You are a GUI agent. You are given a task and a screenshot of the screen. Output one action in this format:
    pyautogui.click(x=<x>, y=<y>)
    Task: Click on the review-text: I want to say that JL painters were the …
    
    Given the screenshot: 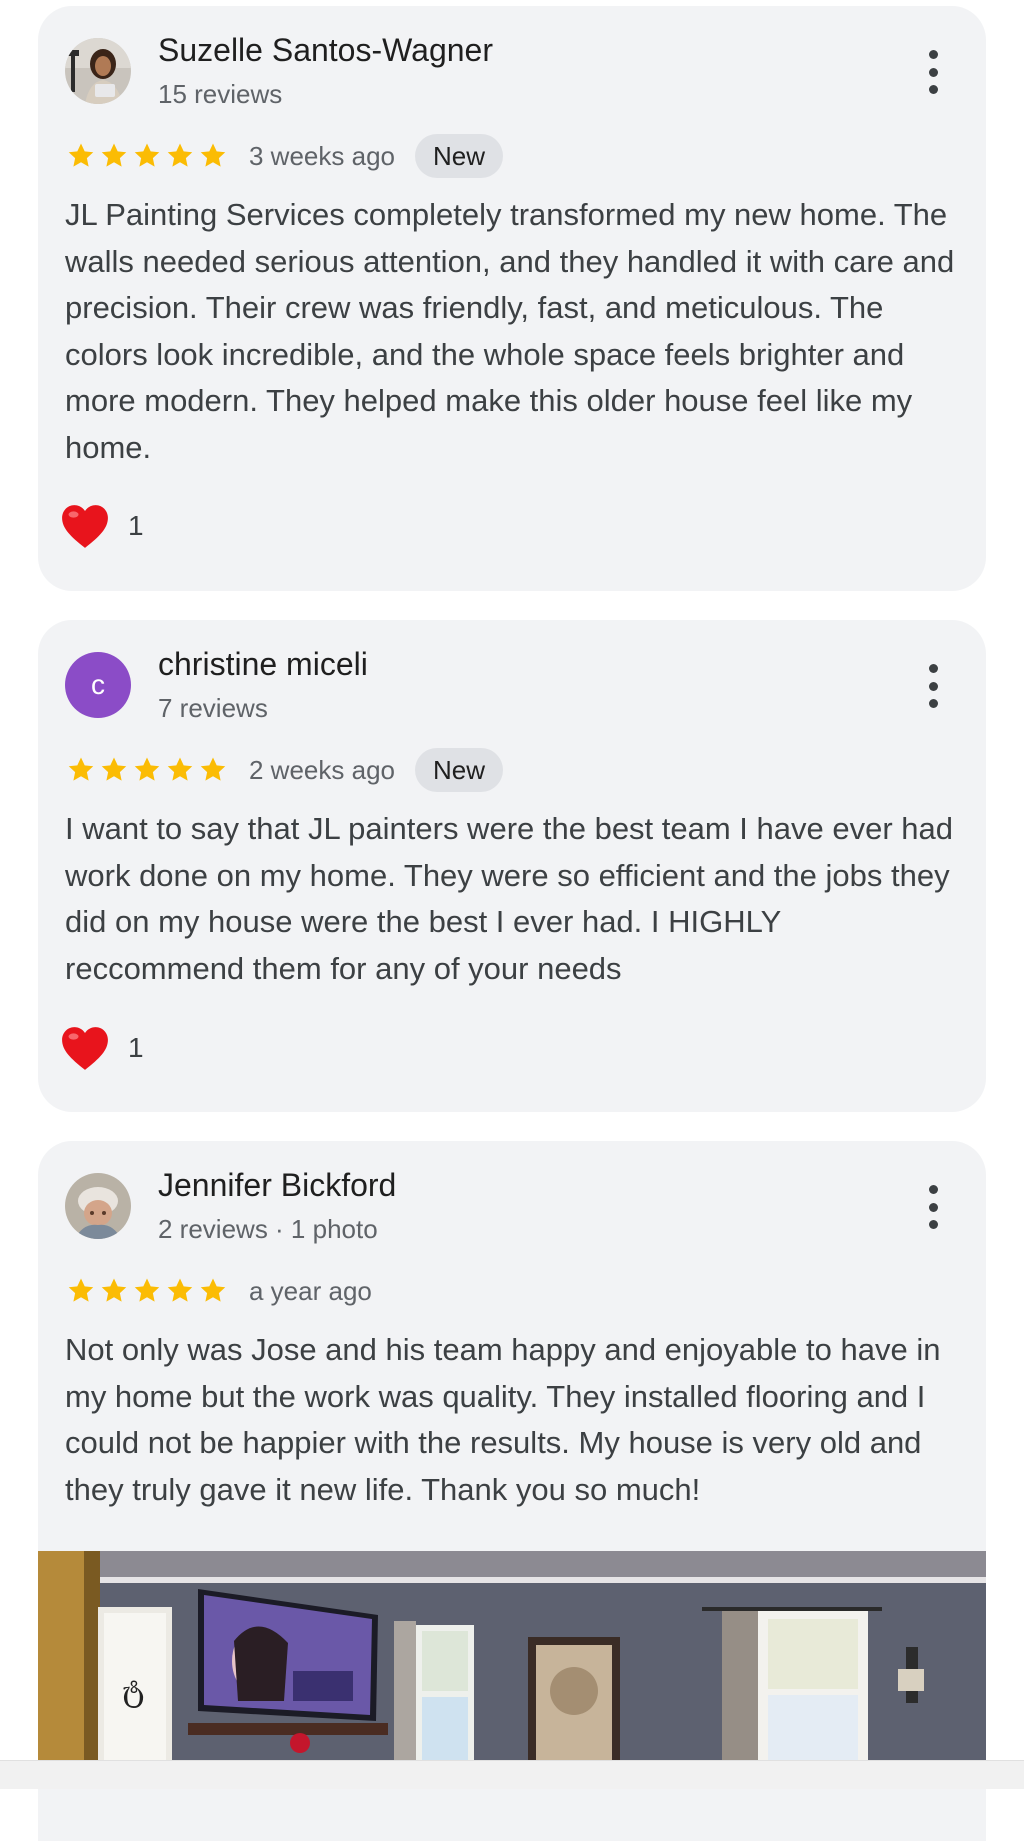 What is the action you would take?
    pyautogui.click(x=509, y=898)
    